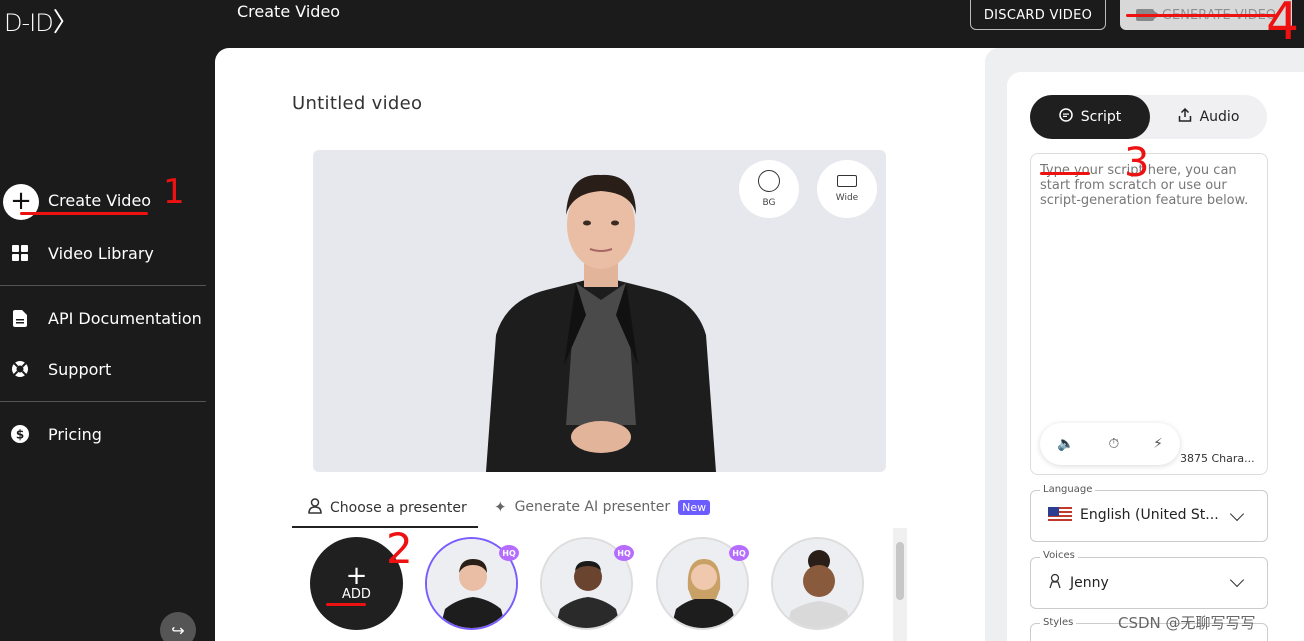  Describe the element at coordinates (1283, 26) in the screenshot. I see `annotation-number-4: 4` at that location.